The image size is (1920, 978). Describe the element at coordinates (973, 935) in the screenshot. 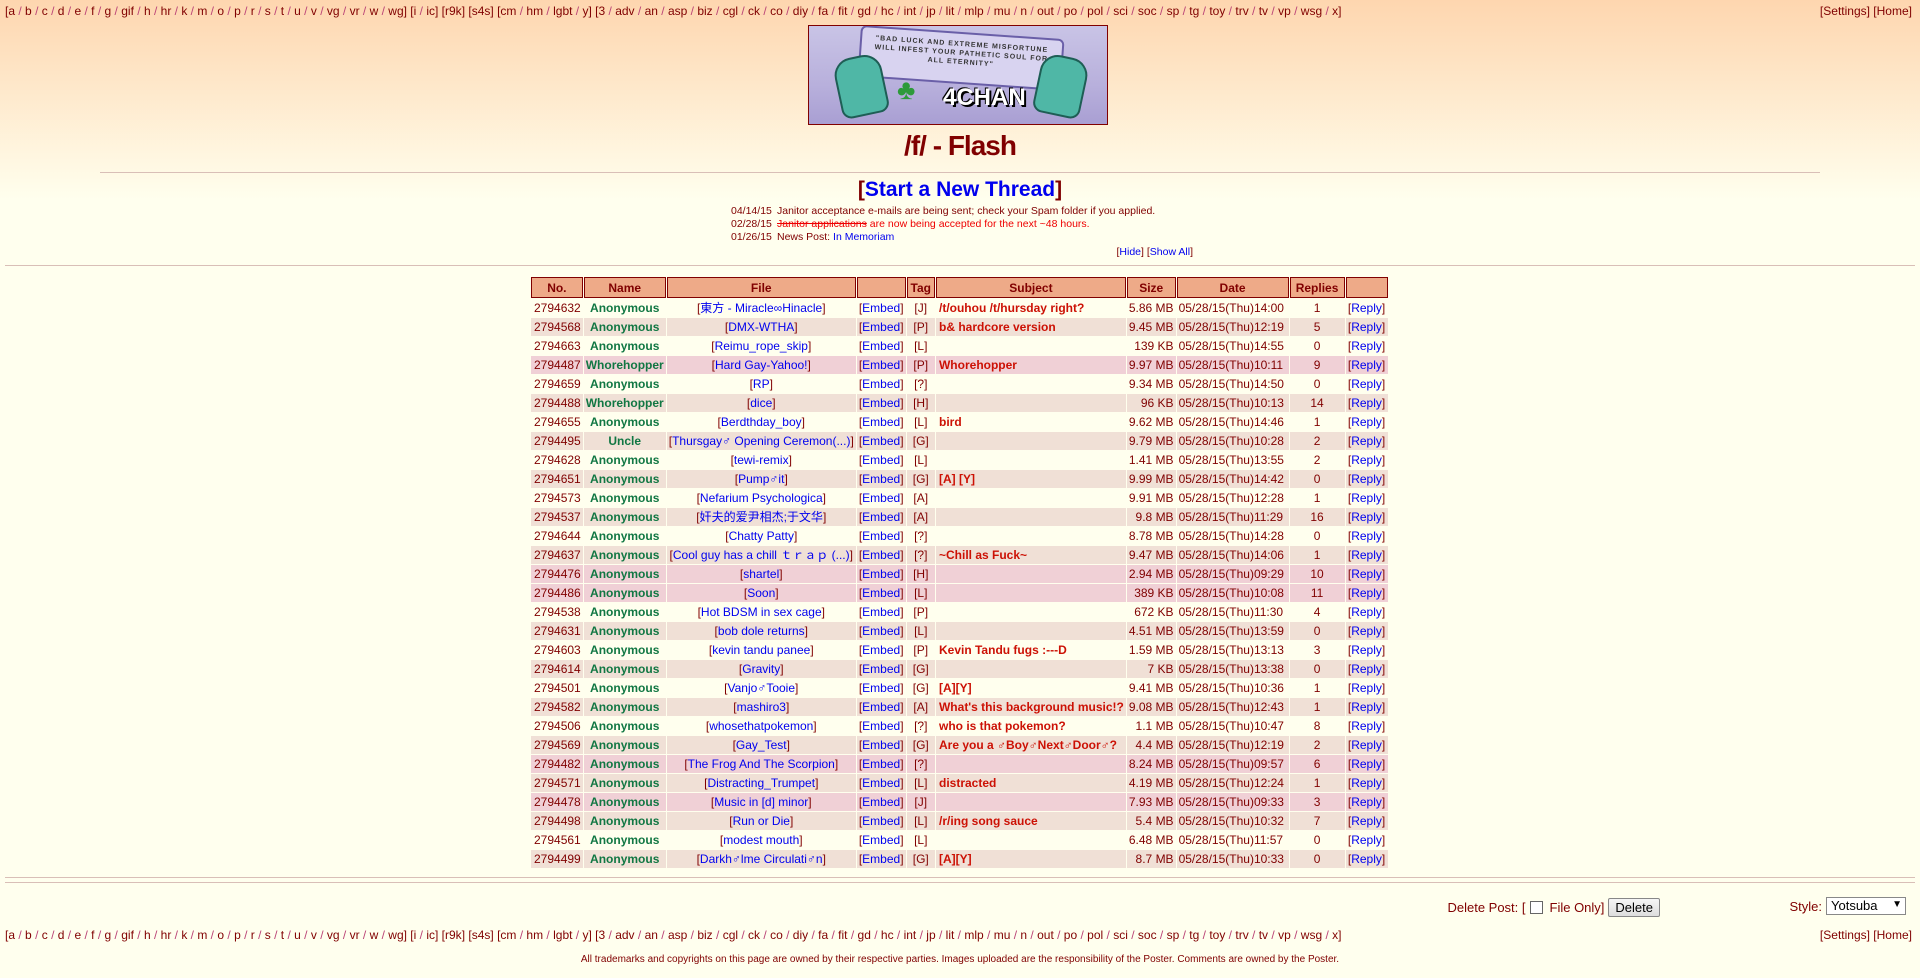

I see `board-link-mlp: mlp` at that location.